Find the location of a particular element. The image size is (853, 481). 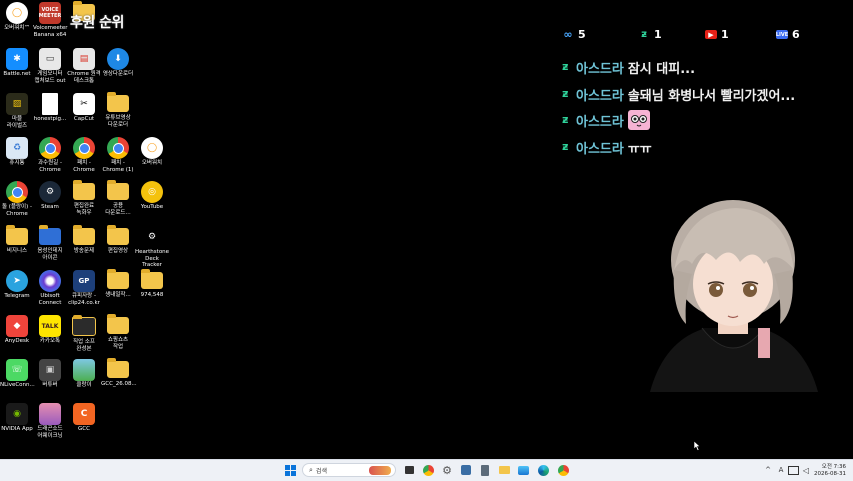

nvidia-icon: ◉ is located at coordinates (17, 414).